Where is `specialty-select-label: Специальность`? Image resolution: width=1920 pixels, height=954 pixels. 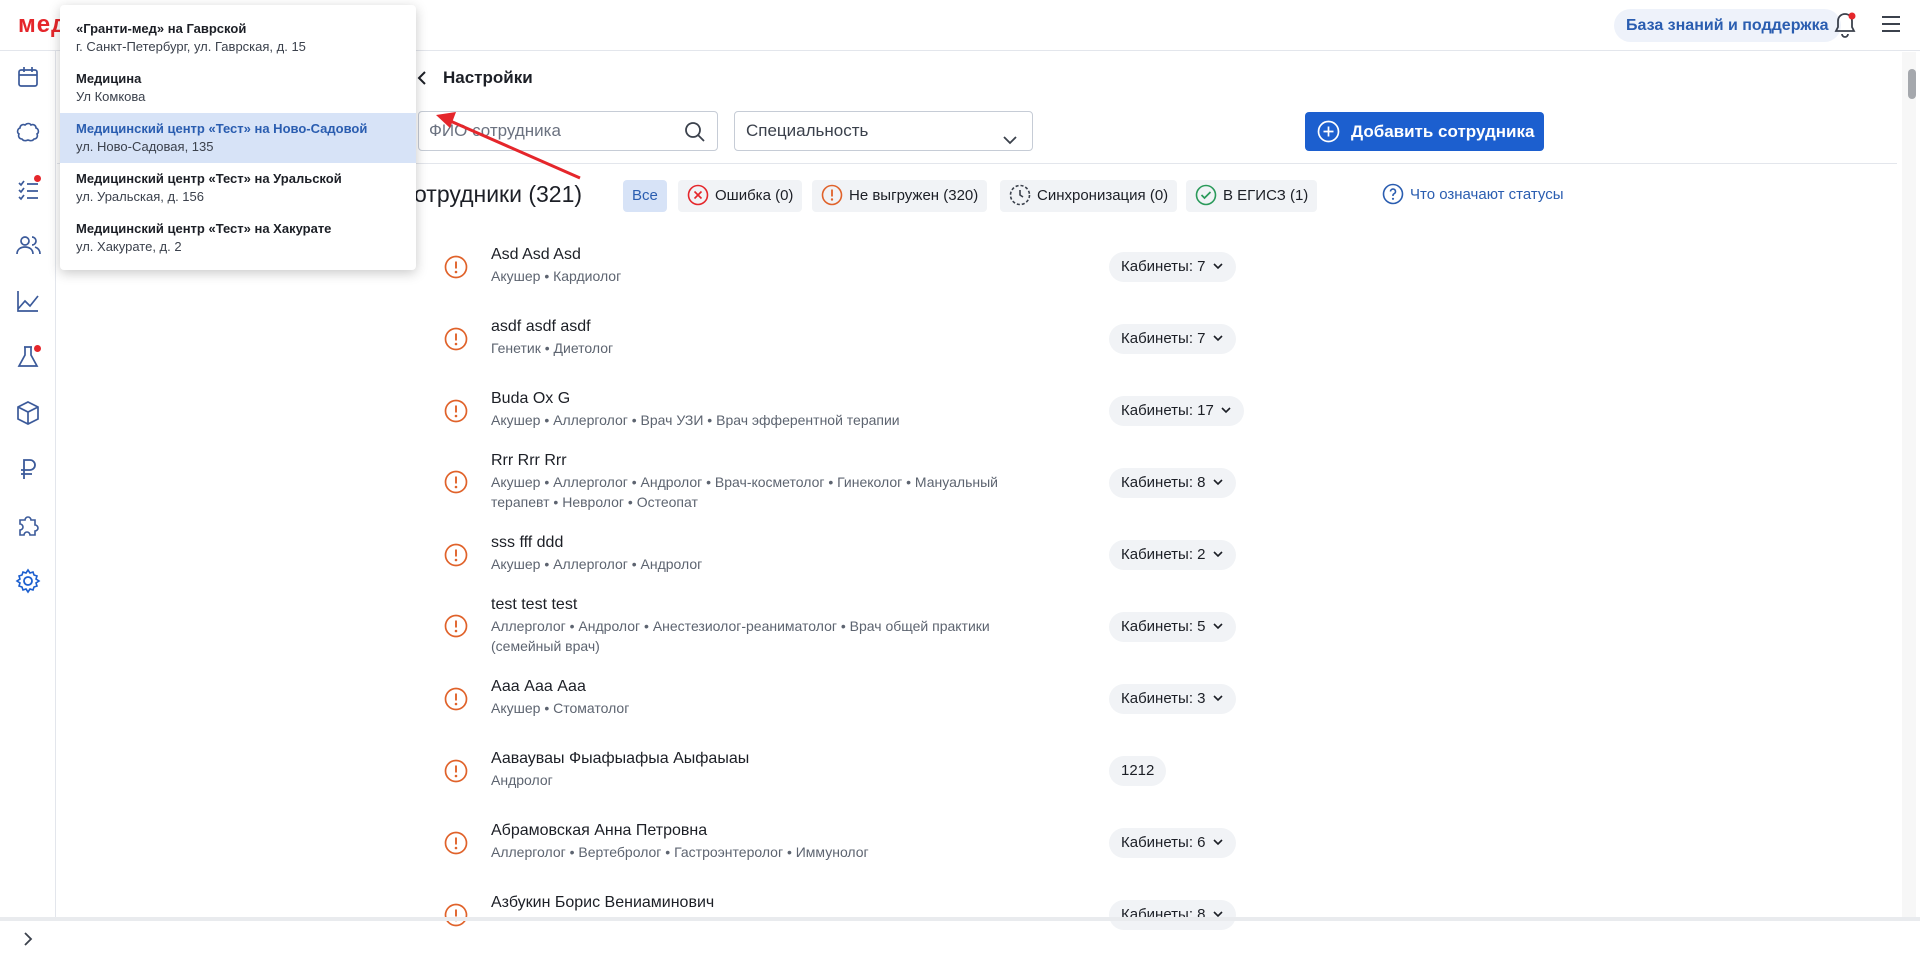
specialty-select-label: Специальность is located at coordinates (807, 130).